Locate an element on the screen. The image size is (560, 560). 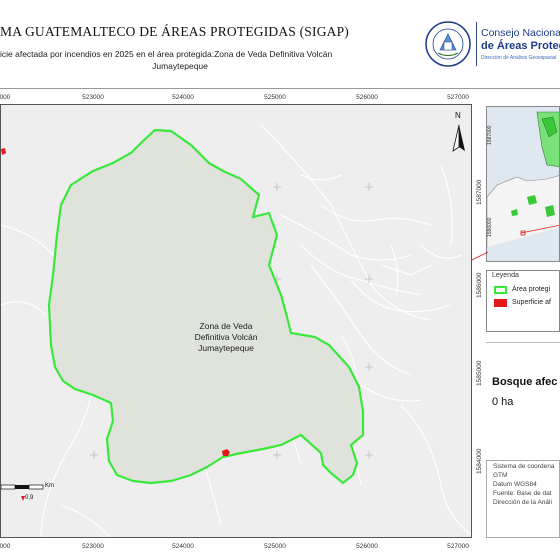
stats-title: Bosque afec is located at coordinates (525, 382).